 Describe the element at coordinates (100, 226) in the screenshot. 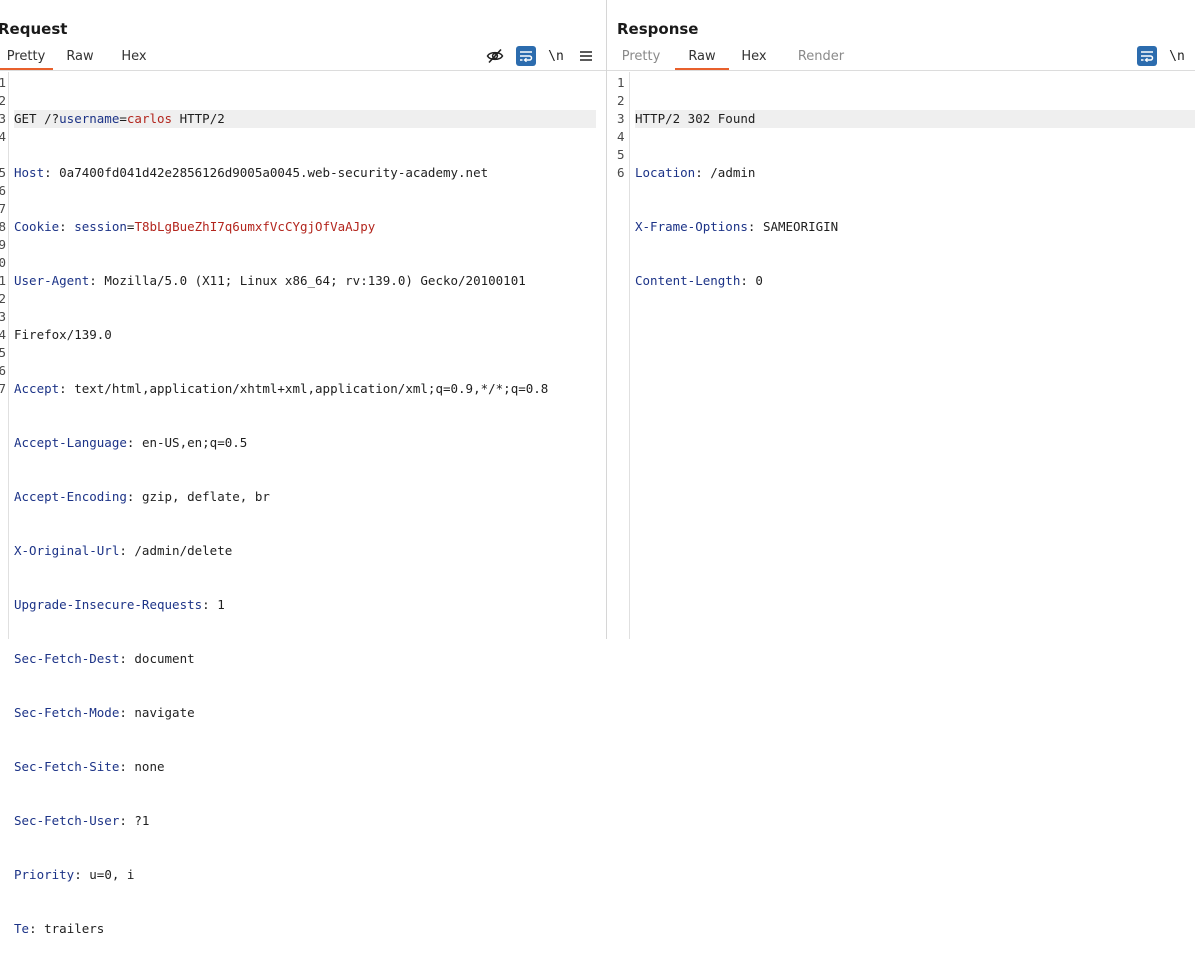

I see `cookie-name: session` at that location.